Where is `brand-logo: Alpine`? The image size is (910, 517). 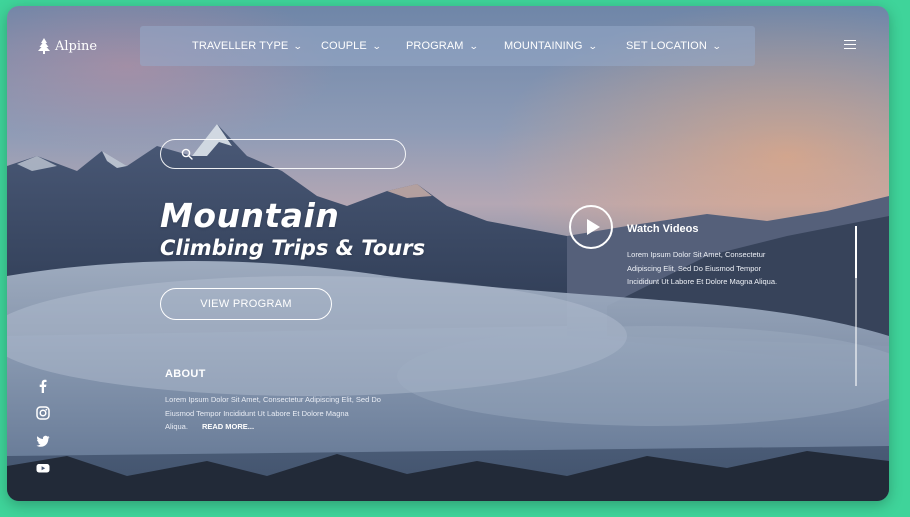 brand-logo: Alpine is located at coordinates (67, 46).